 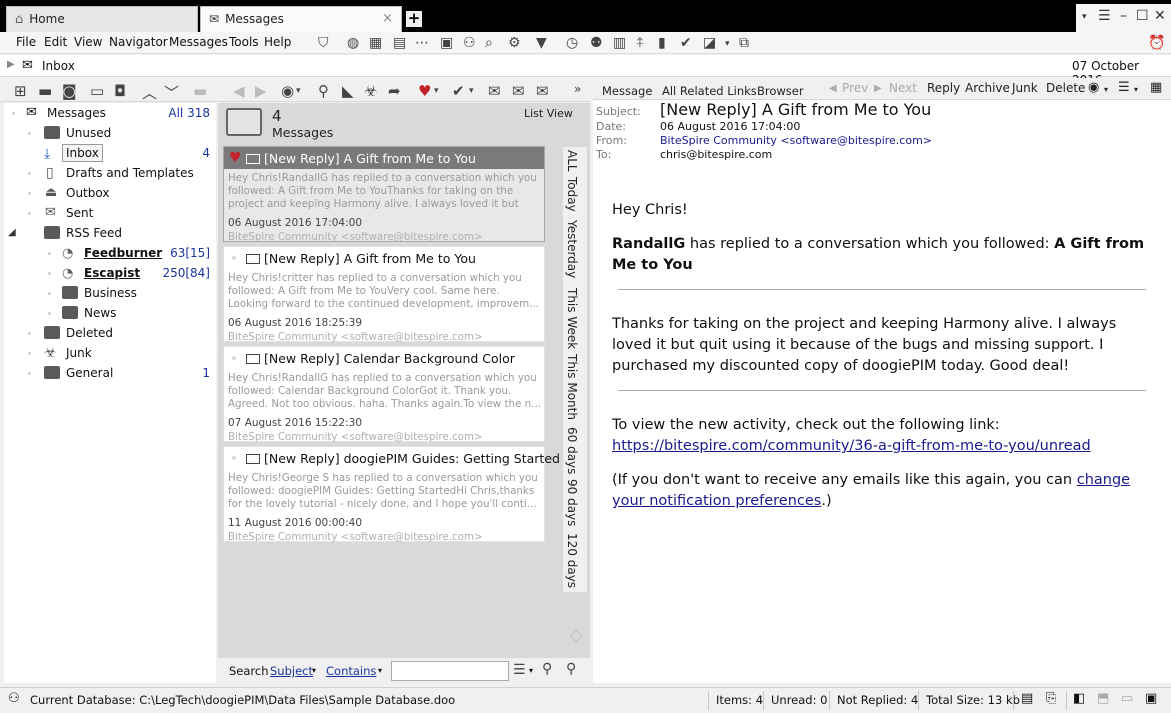 What do you see at coordinates (571, 669) in the screenshot?
I see `advanced-search-icon: ⚲` at bounding box center [571, 669].